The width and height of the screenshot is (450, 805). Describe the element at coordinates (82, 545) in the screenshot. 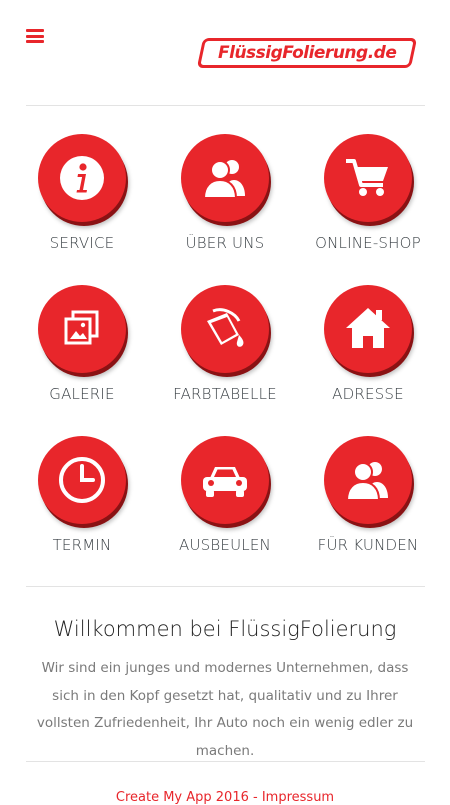

I see `tile-label: TERMIN` at that location.